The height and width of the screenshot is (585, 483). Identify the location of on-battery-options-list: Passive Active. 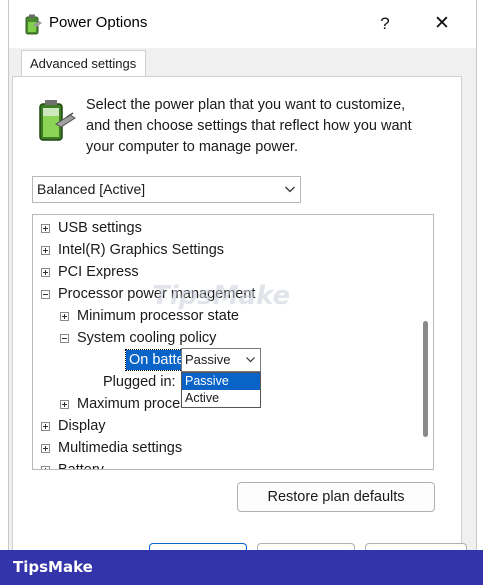
(221, 390).